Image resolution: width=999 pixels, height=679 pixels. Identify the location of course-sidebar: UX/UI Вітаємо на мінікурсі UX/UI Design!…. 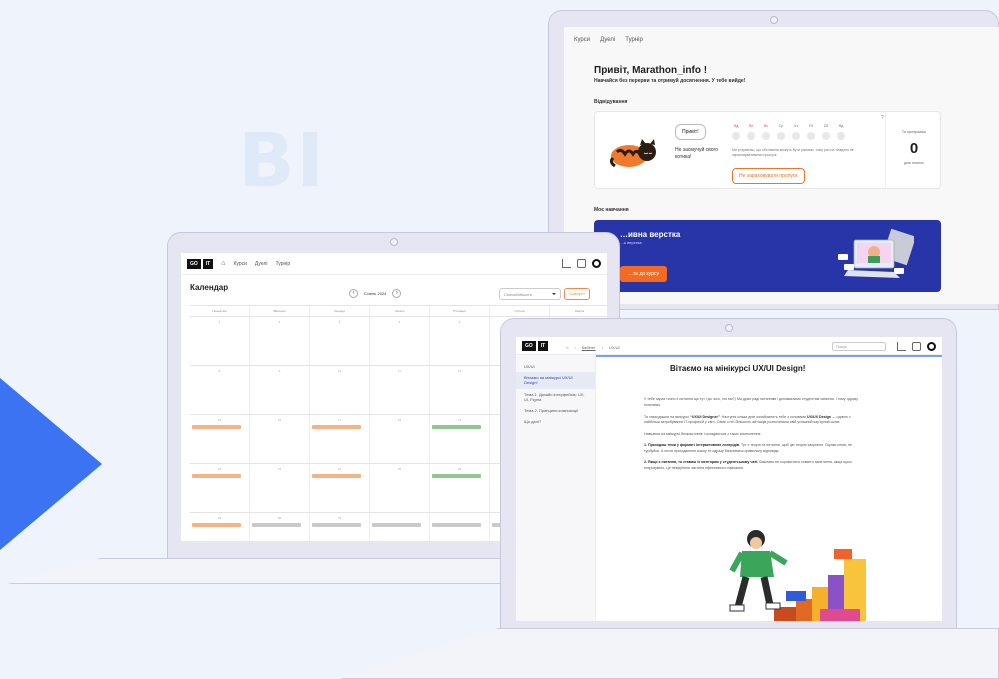
(556, 488).